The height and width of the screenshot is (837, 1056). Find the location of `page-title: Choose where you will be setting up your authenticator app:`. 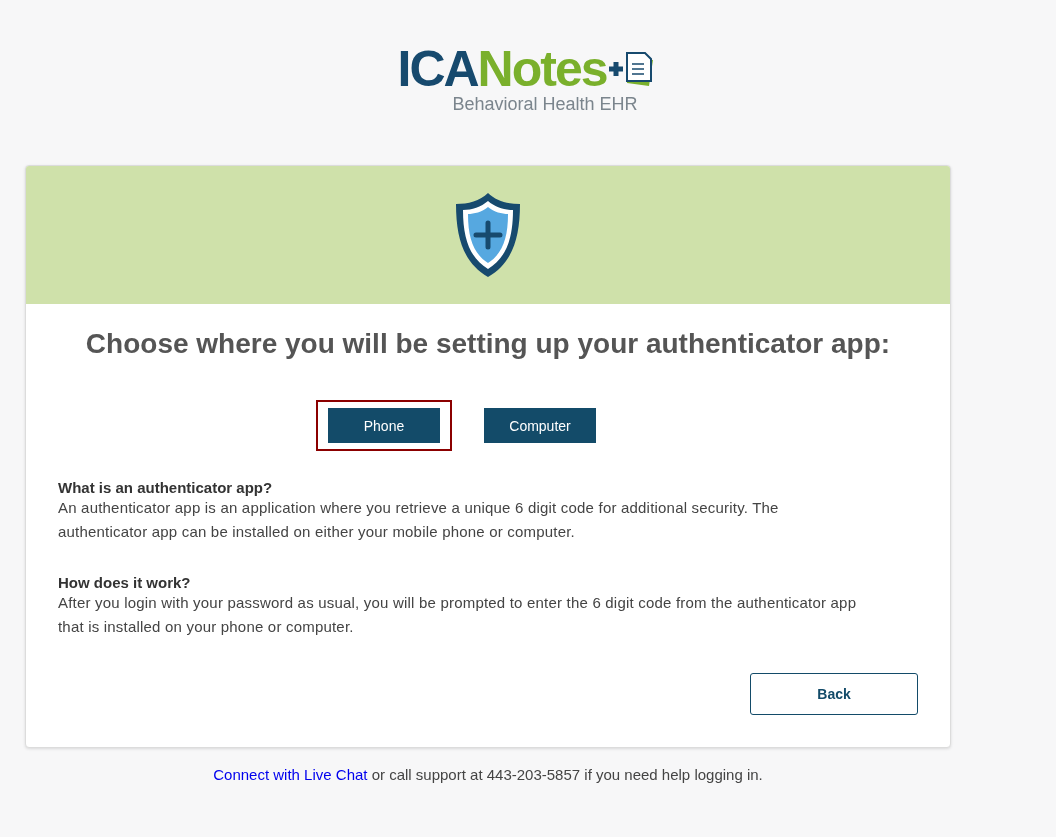

page-title: Choose where you will be setting up your authenticator app: is located at coordinates (488, 344).